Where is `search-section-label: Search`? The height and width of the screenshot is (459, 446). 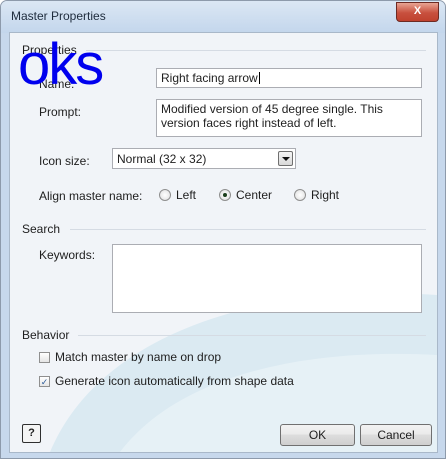 search-section-label: Search is located at coordinates (41, 229).